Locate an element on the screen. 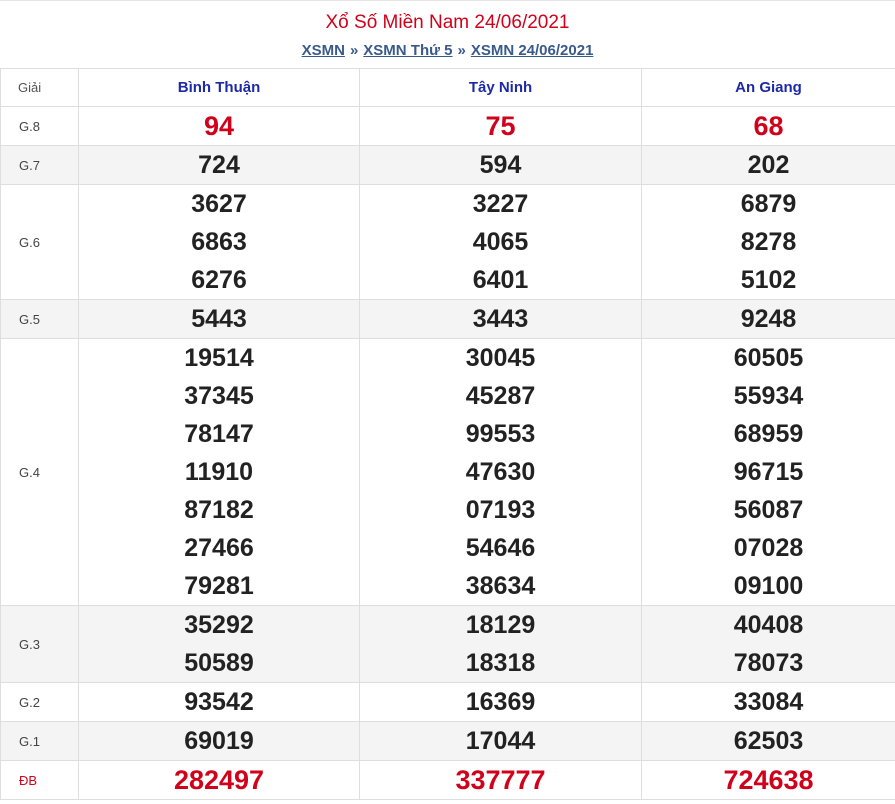  result-number: 68 is located at coordinates (768, 126).